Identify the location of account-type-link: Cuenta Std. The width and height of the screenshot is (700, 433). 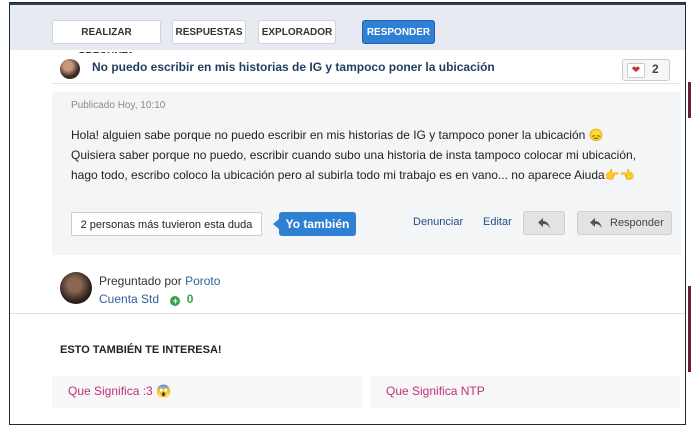
(129, 299).